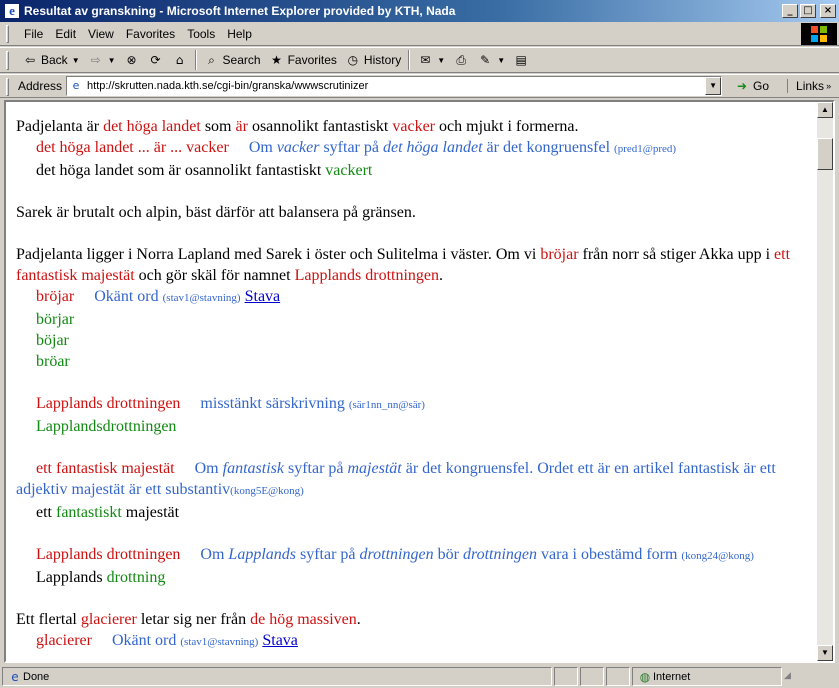 Image resolution: width=839 pixels, height=688 pixels. What do you see at coordinates (742, 86) in the screenshot?
I see `go-arrow-icon: ➜` at bounding box center [742, 86].